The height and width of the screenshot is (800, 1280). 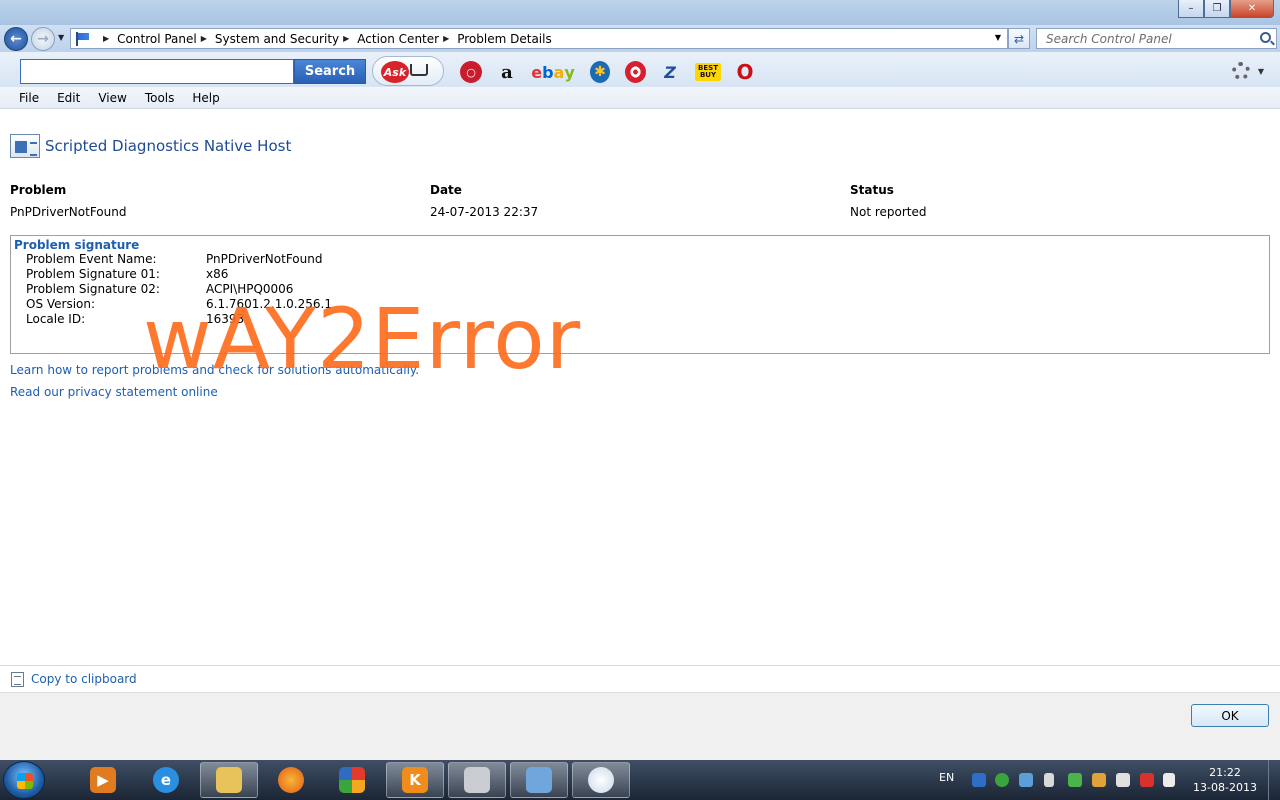 I want to click on taskbar-internet-explorer: e, so click(x=166, y=780).